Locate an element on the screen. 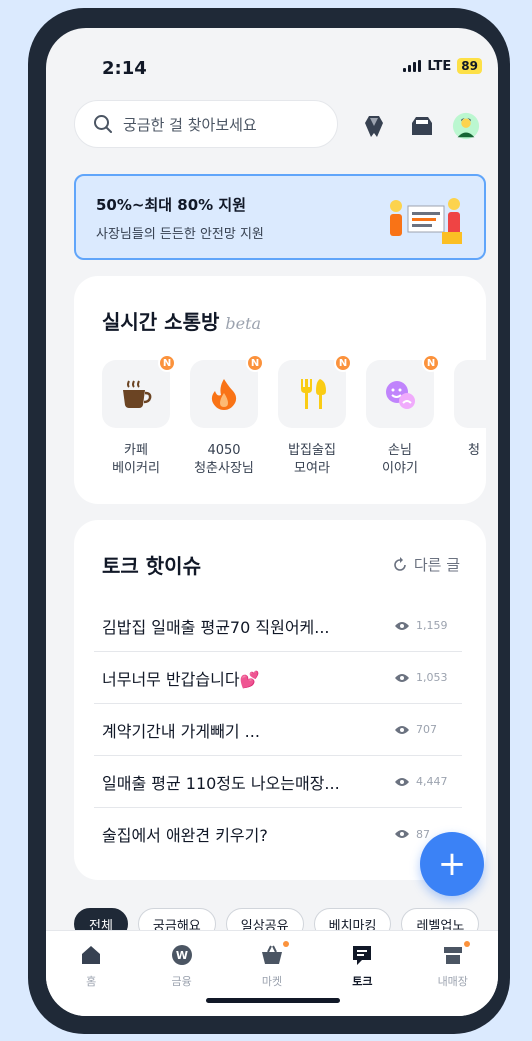  room-customer-story: N 손님 이야기 is located at coordinates (403, 416).